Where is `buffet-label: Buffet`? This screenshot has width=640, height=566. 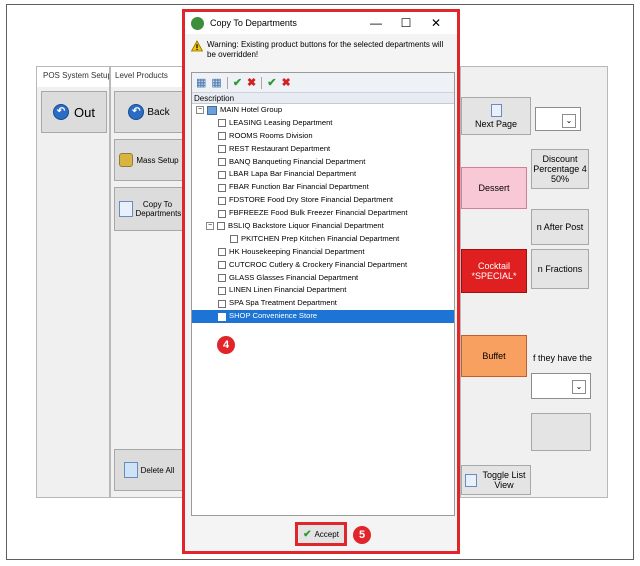 buffet-label: Buffet is located at coordinates (494, 356).